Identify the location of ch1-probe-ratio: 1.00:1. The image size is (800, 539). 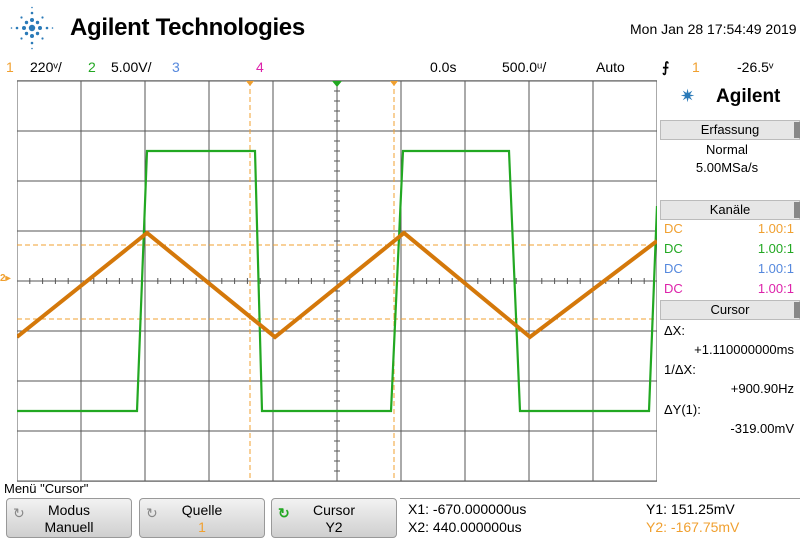
(775, 228).